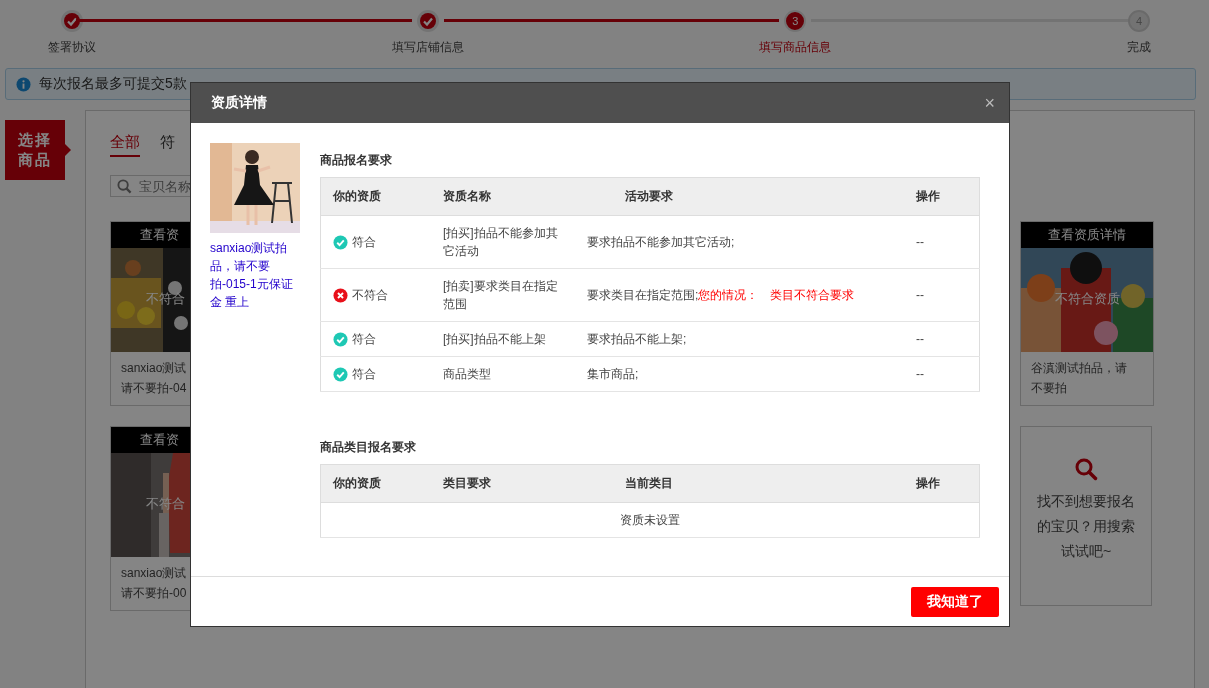 Image resolution: width=1209 pixels, height=688 pixels. What do you see at coordinates (1087, 299) in the screenshot?
I see `status-label: 不符合资质` at bounding box center [1087, 299].